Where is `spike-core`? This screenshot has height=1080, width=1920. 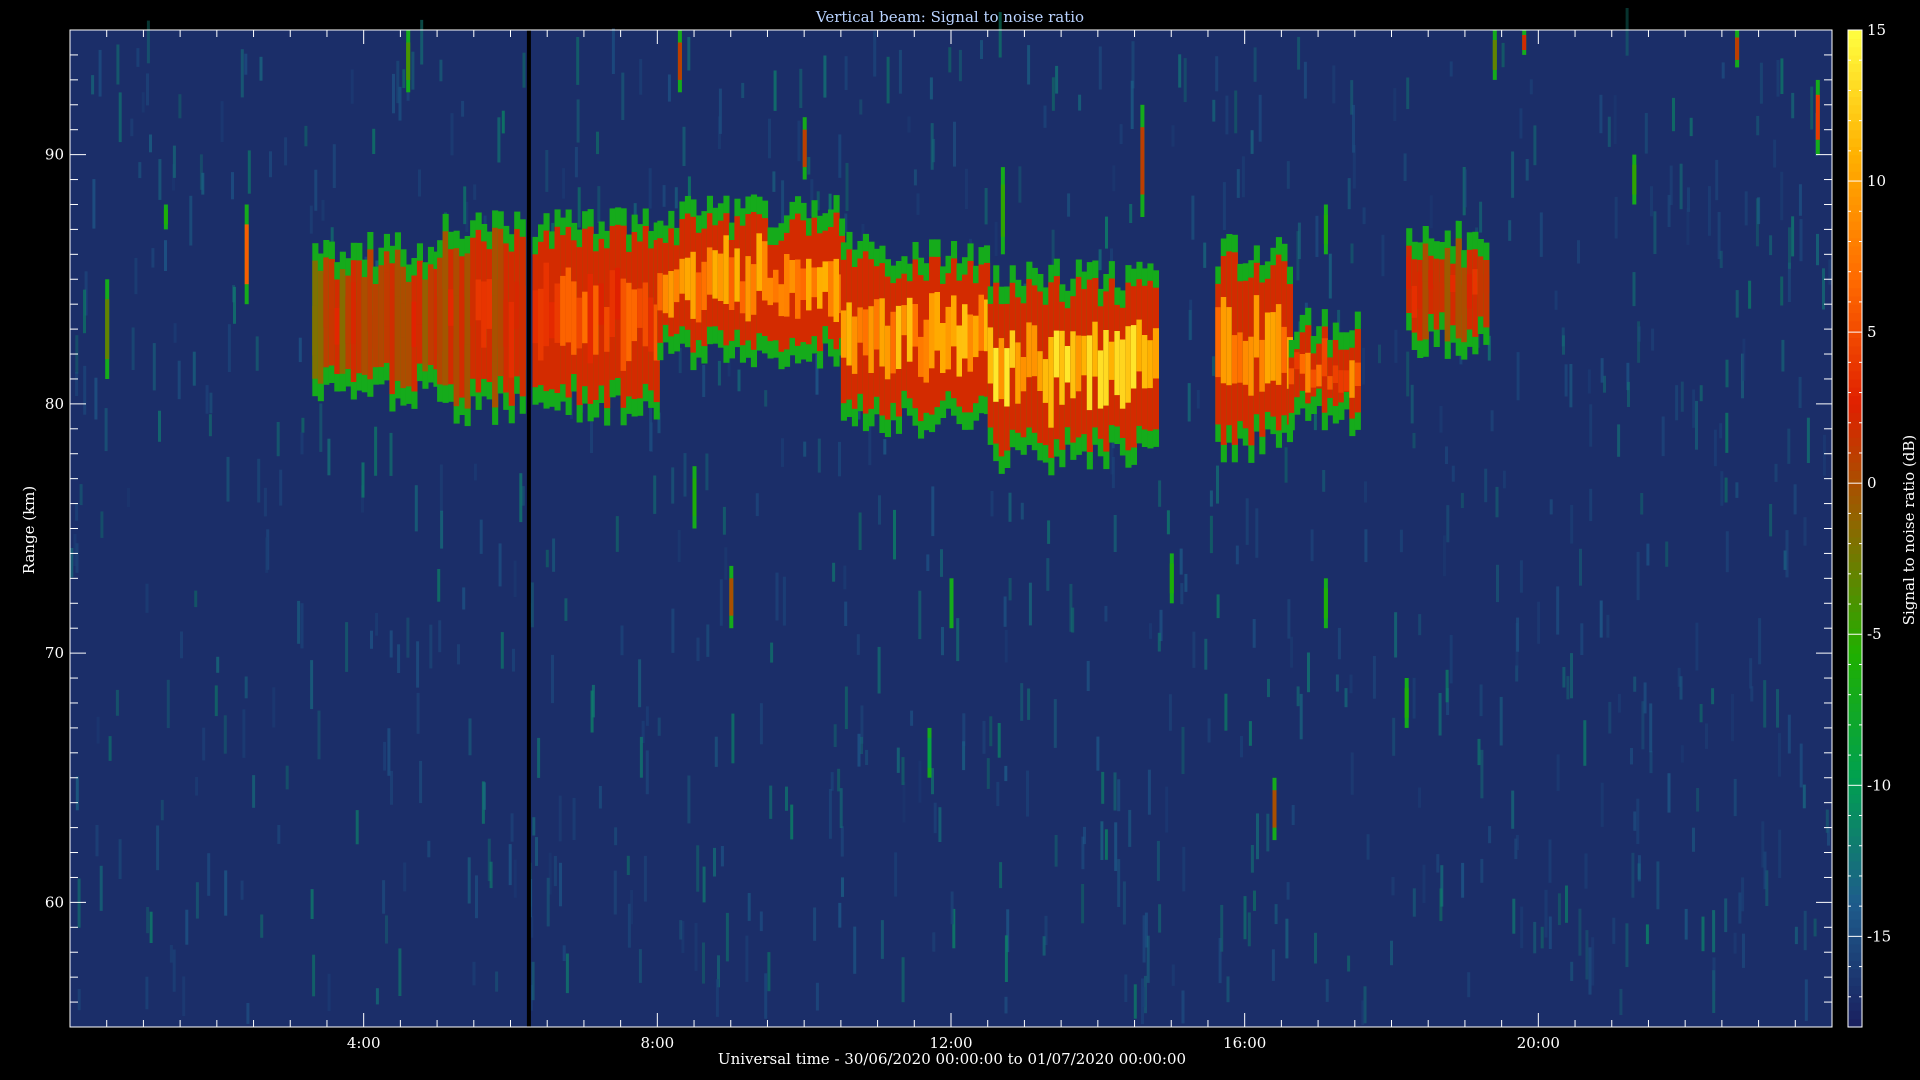 spike-core is located at coordinates (165, 217).